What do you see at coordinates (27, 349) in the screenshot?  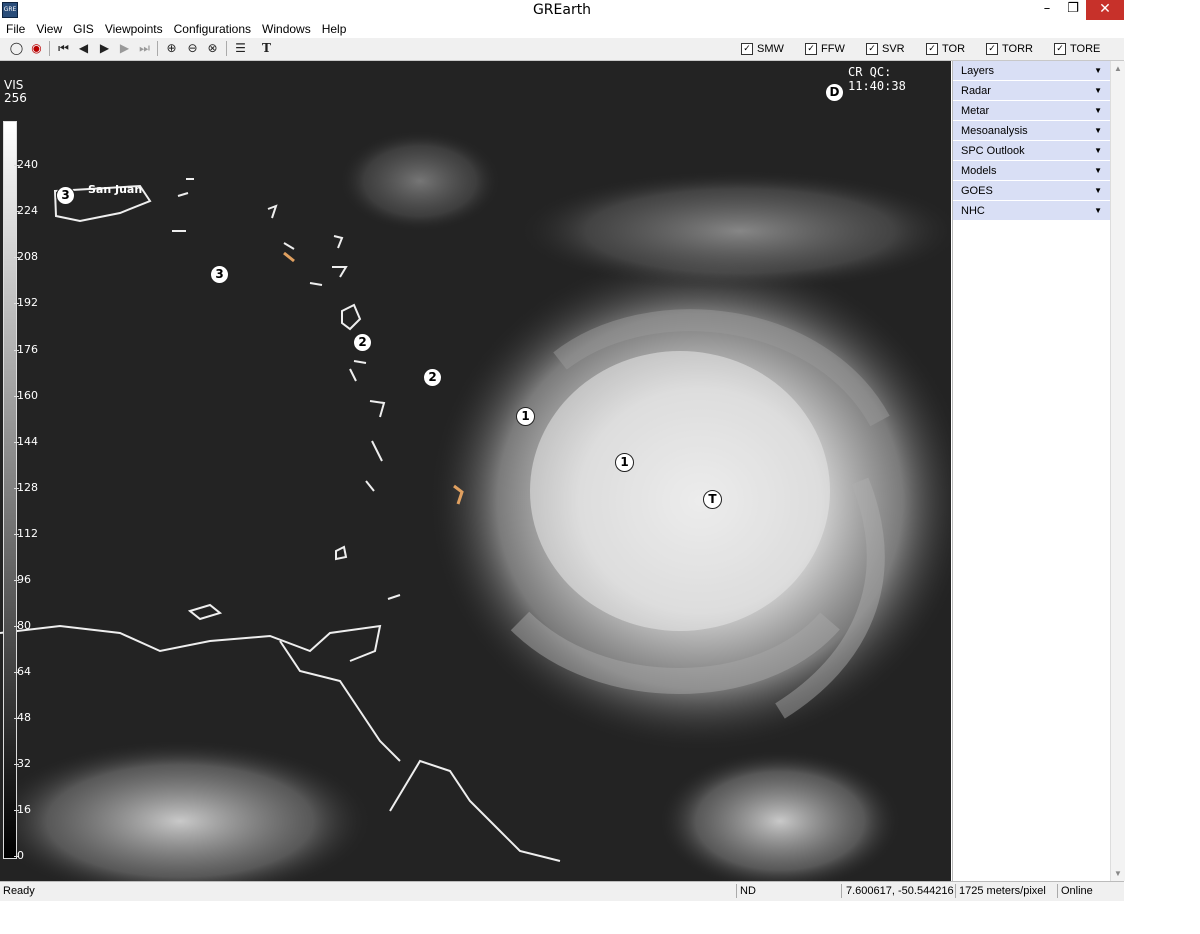 I see `scale-tick-label: 176` at bounding box center [27, 349].